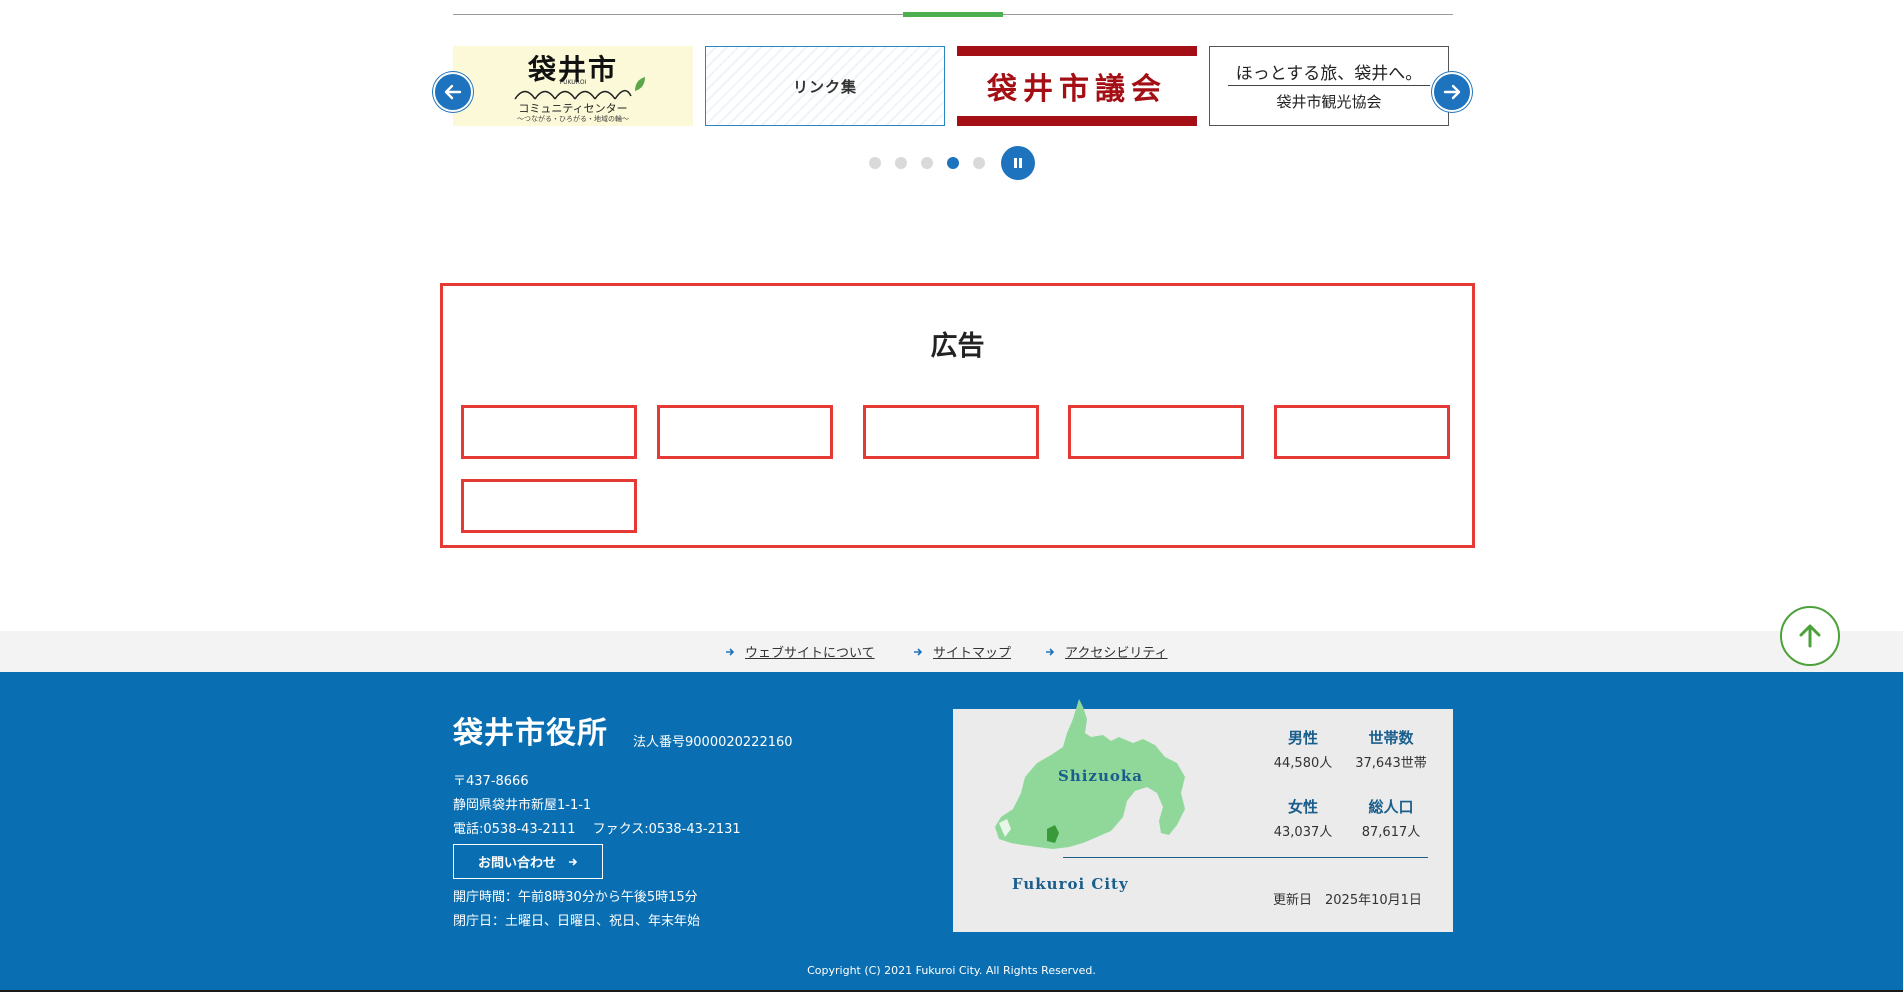  I want to click on carousel-next-button, so click(1452, 92).